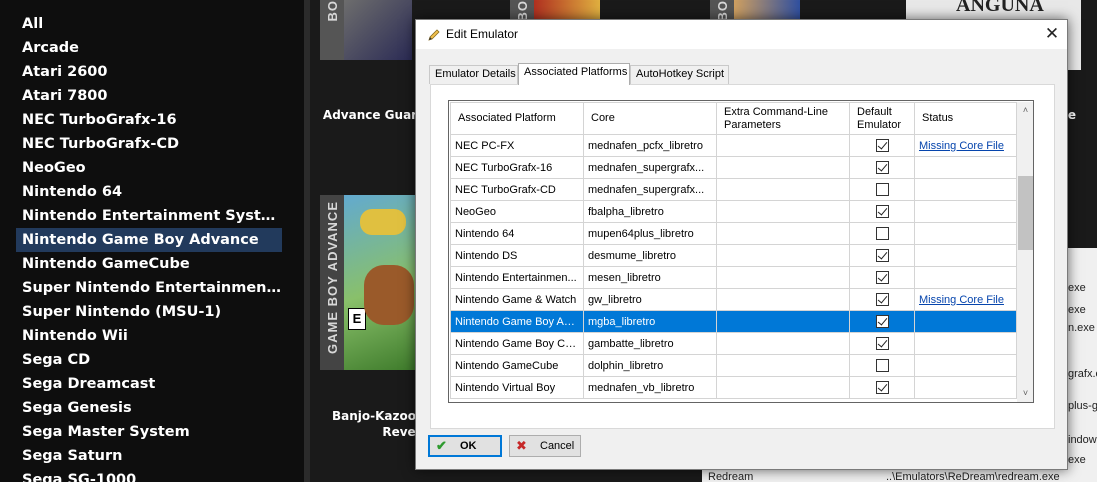 The image size is (1097, 482). I want to click on platform-cell: Nintendo 64, so click(517, 233).